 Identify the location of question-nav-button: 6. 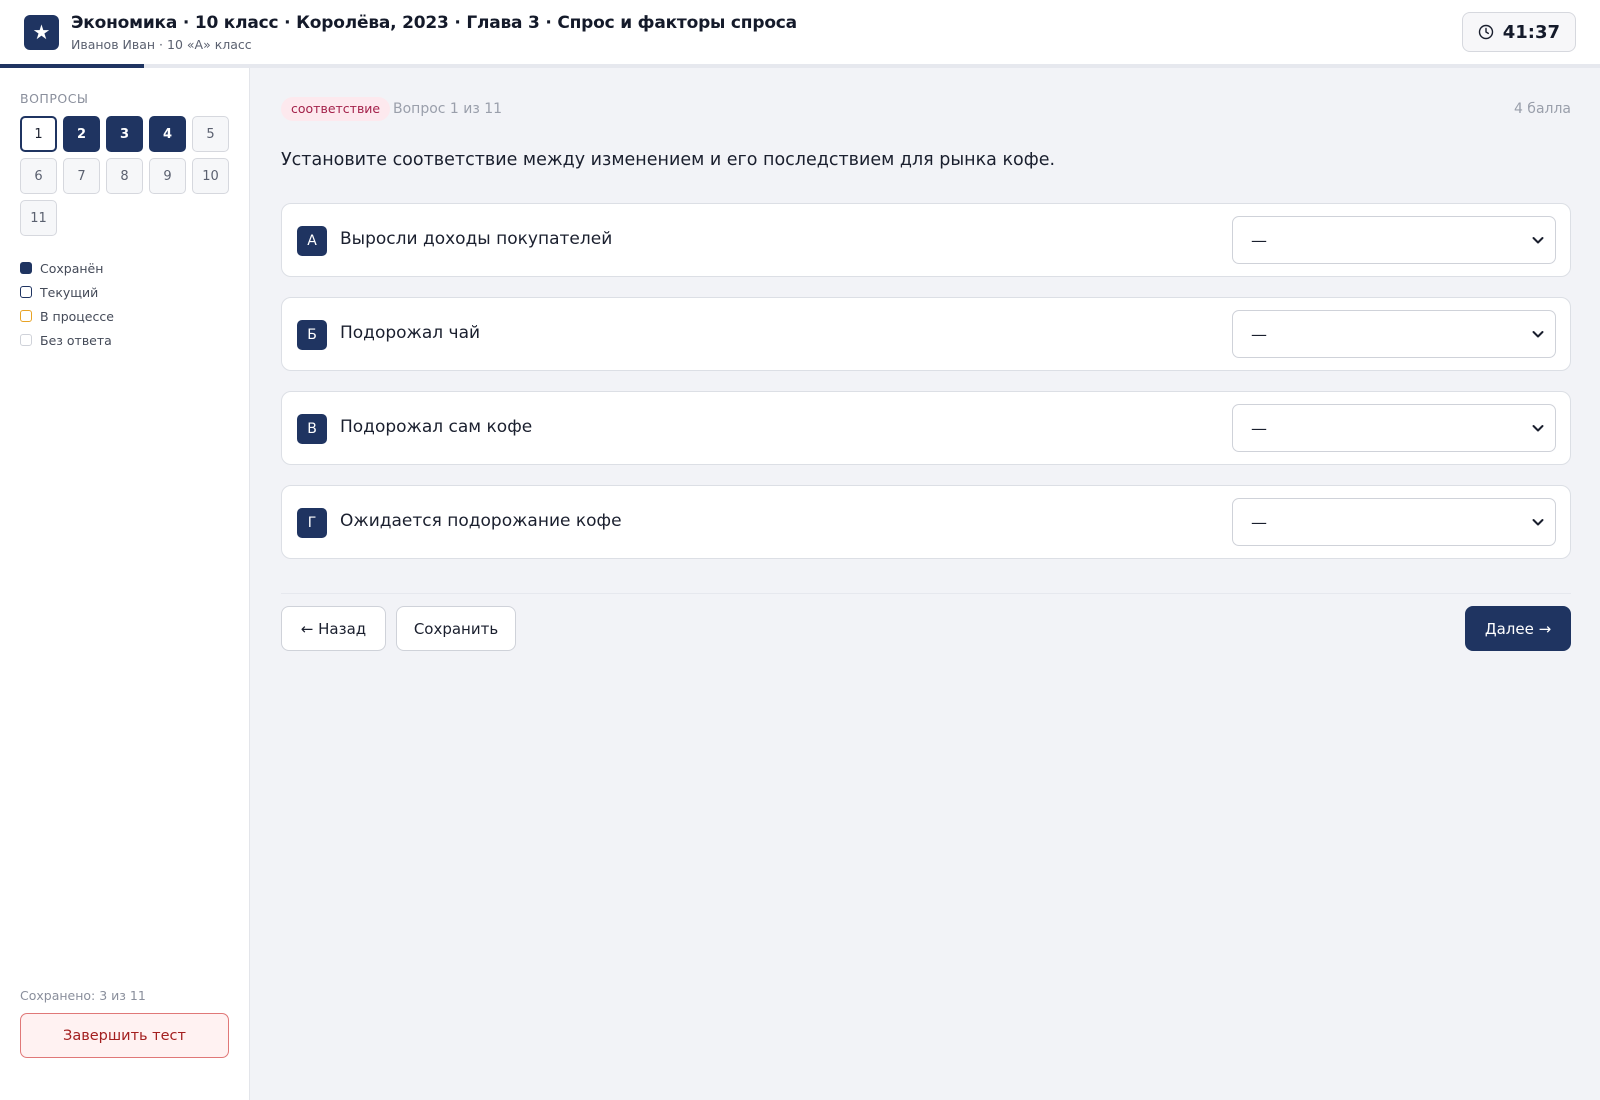
(38, 176).